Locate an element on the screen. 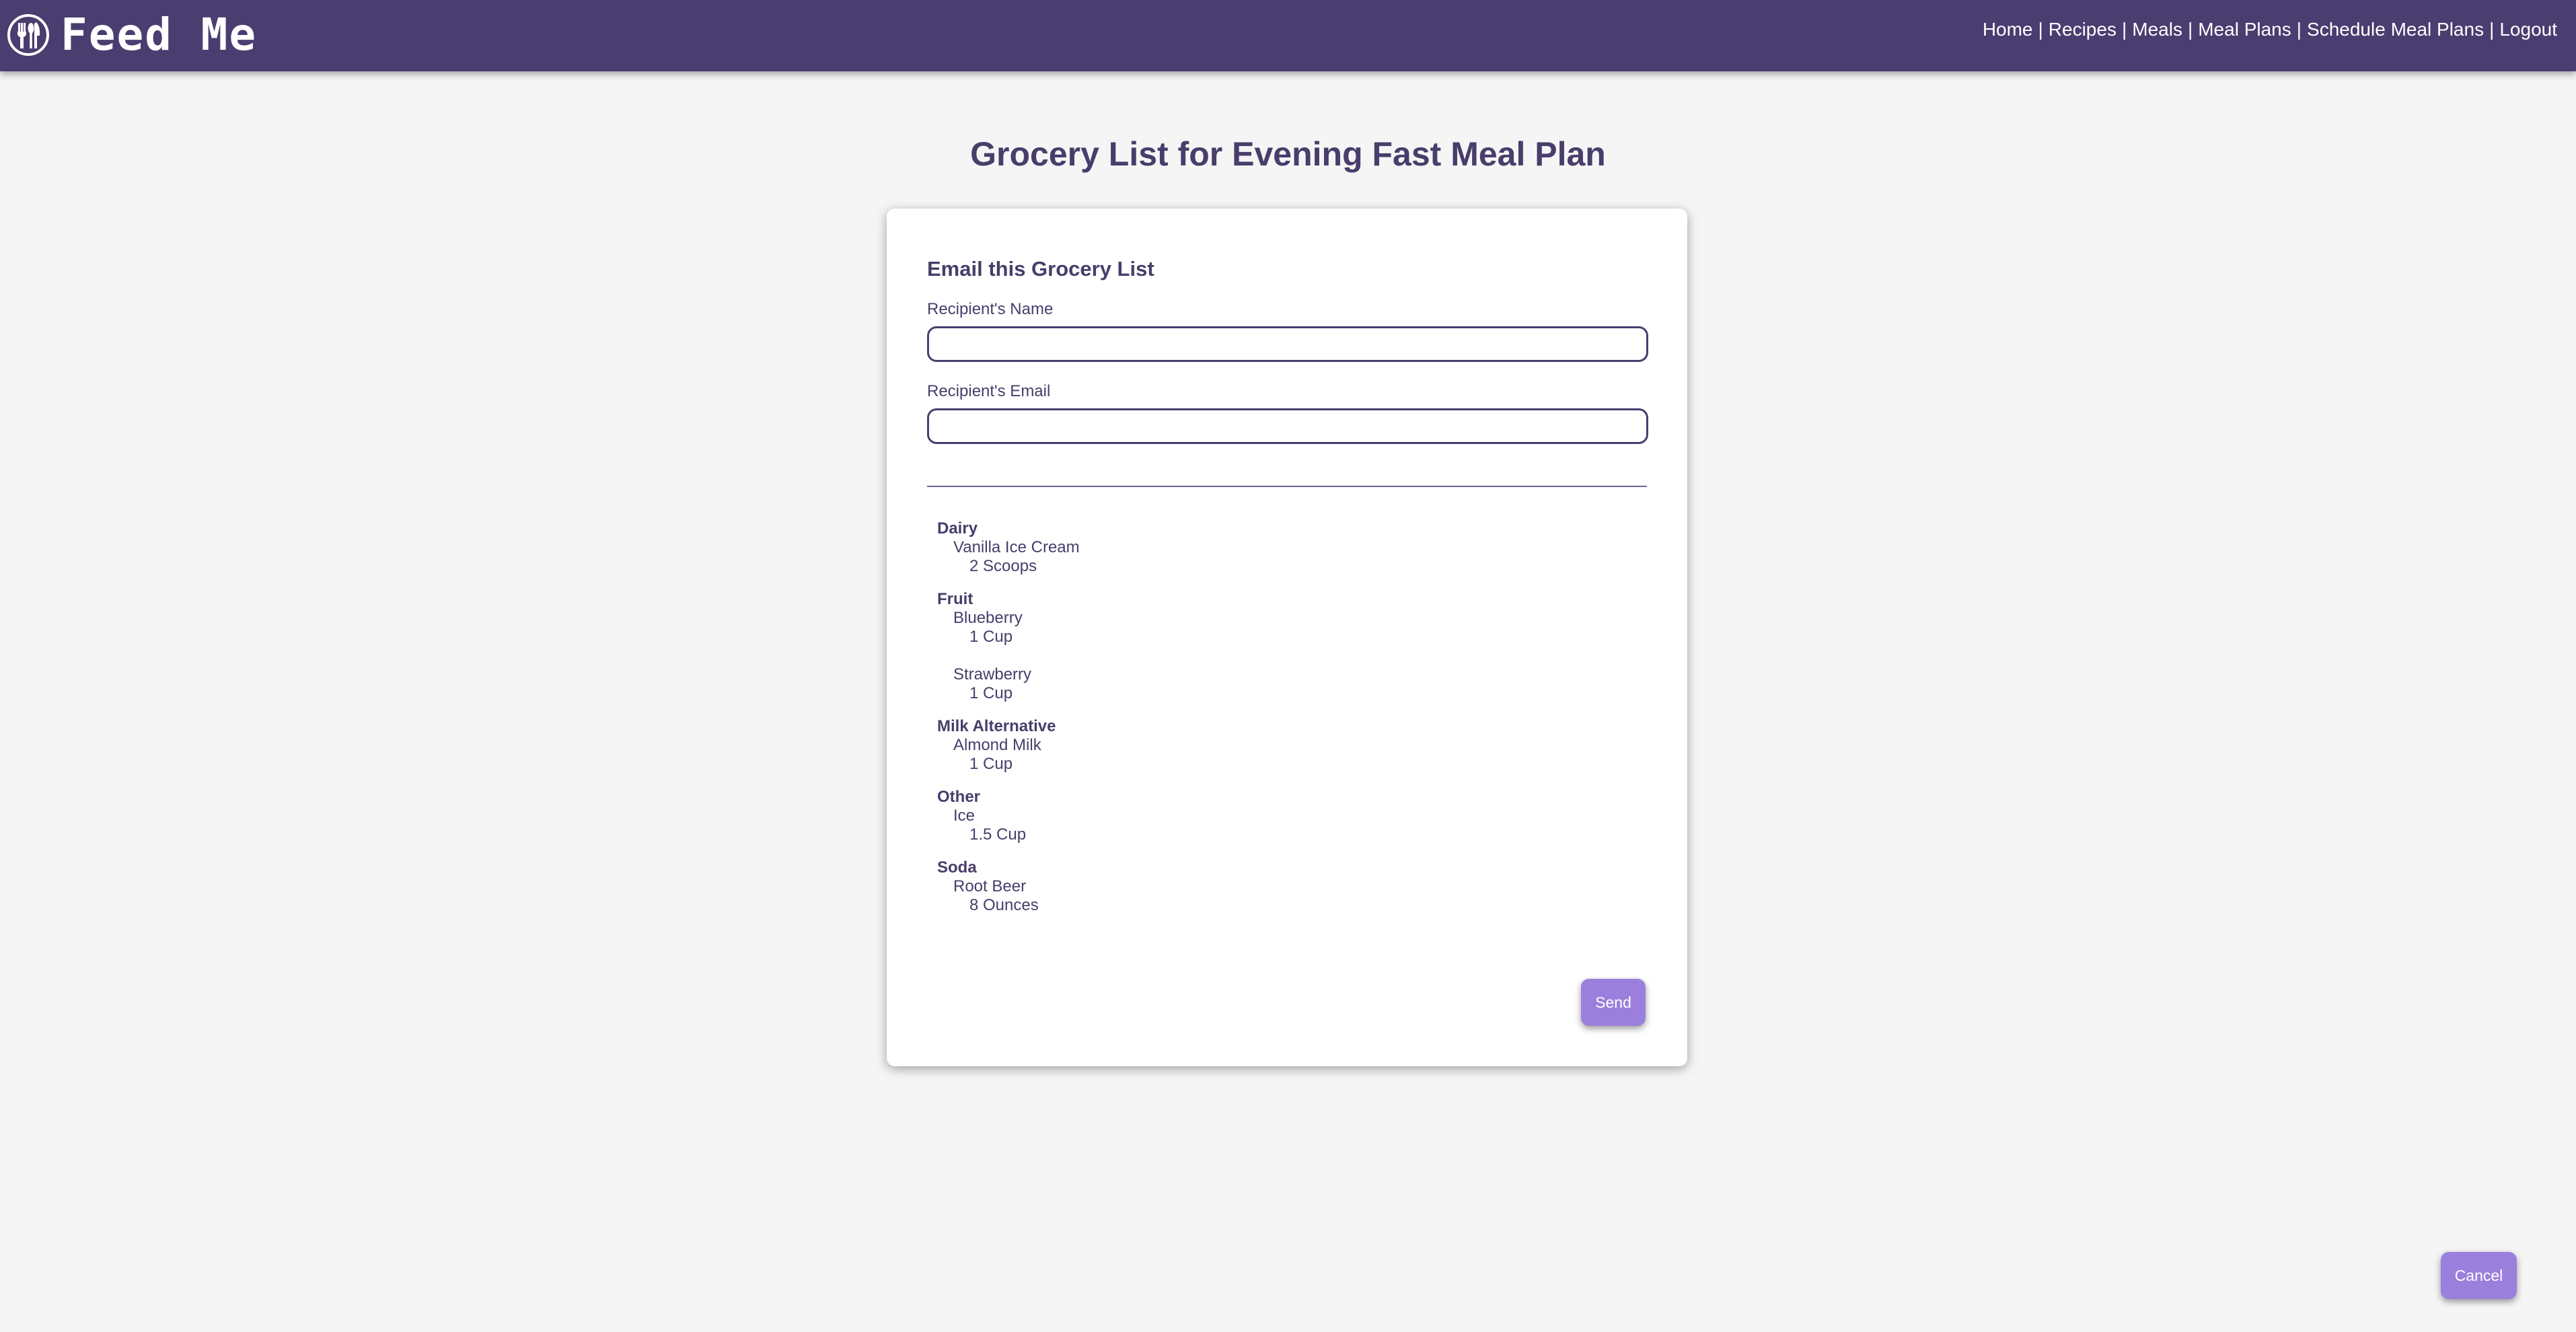 The image size is (2576, 1332). item-name: Vanilla Ice Cream is located at coordinates (1016, 547).